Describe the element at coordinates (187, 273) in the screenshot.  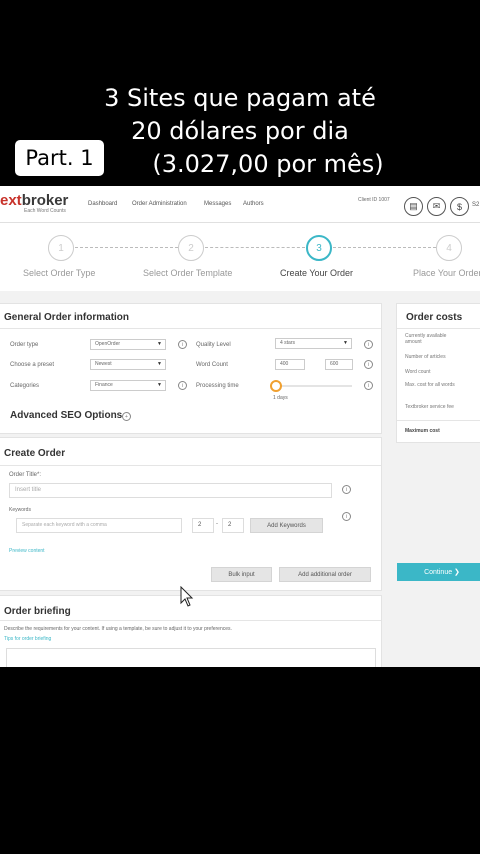
I see `step-2-label: Select Order Template` at that location.